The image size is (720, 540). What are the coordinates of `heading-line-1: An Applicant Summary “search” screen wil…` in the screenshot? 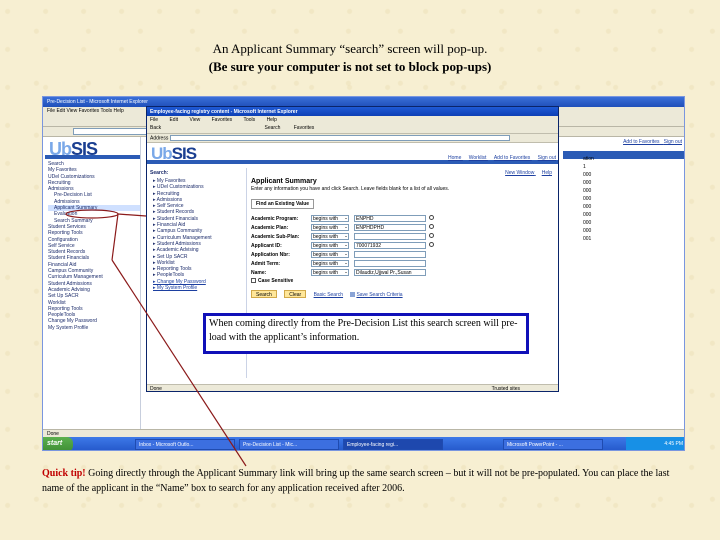 It's located at (350, 48).